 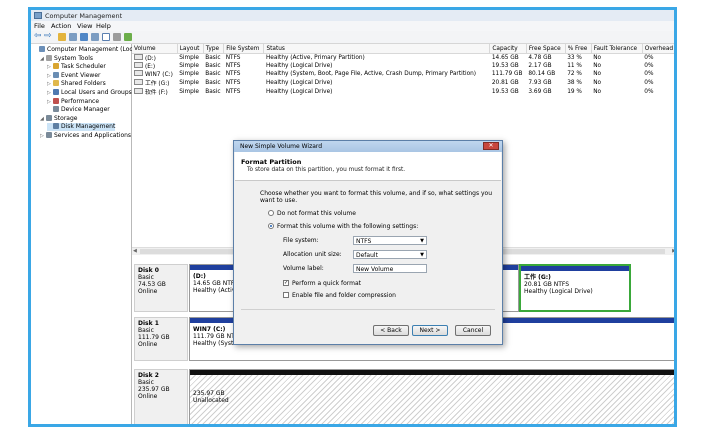 I want to click on scroll-right-icon: ▶, so click(x=673, y=251).